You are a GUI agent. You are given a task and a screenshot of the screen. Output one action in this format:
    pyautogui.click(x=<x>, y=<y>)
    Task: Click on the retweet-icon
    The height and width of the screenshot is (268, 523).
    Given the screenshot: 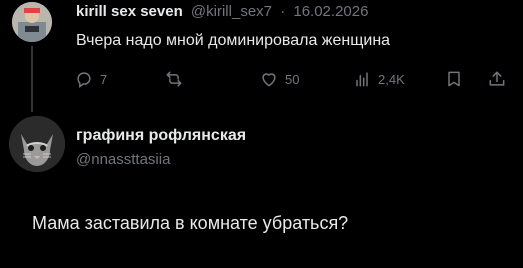 What is the action you would take?
    pyautogui.click(x=174, y=79)
    